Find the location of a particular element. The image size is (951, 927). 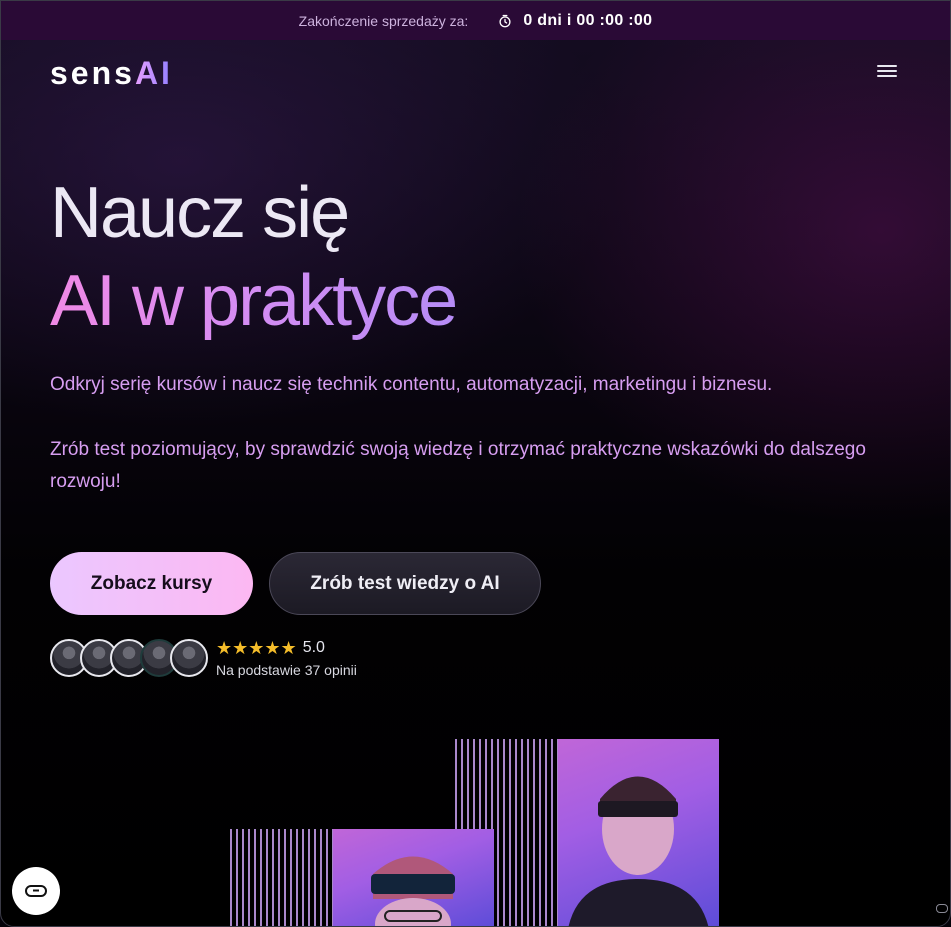

chat-widget-button is located at coordinates (36, 891).